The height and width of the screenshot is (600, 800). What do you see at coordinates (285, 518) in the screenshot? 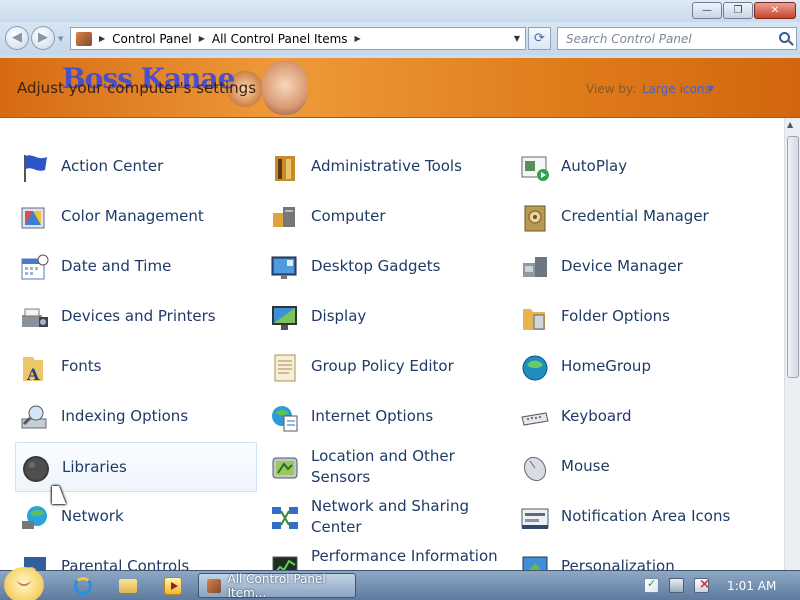
I see `network-sharing-center-icon` at bounding box center [285, 518].